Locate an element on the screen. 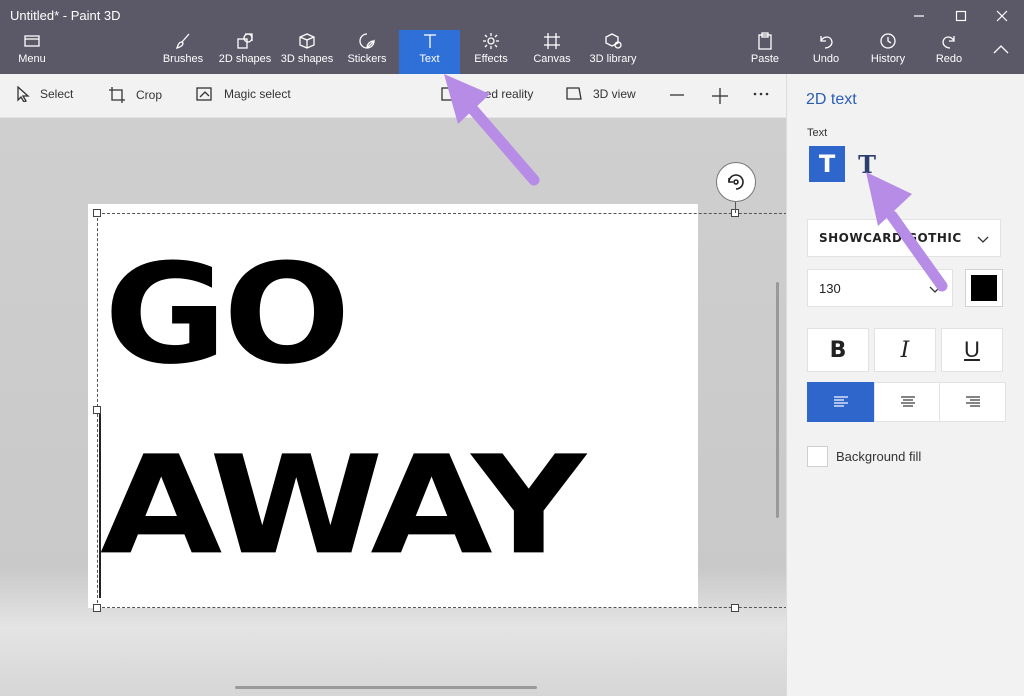 This screenshot has height=696, width=1024. background-fill-option: Background fill is located at coordinates (864, 456).